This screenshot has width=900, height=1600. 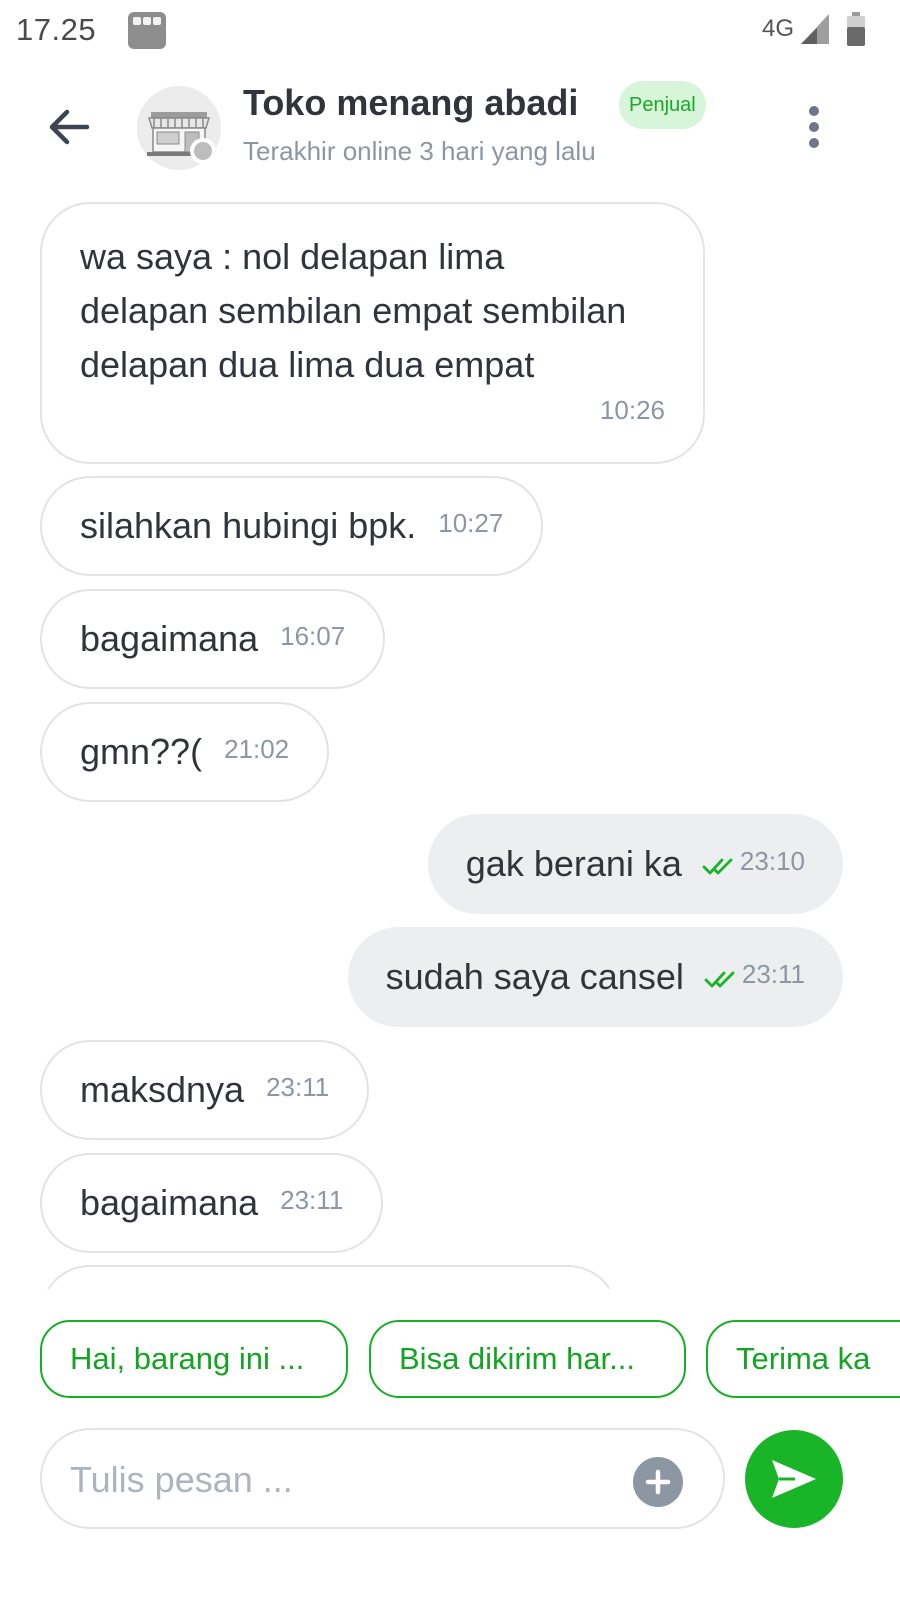 What do you see at coordinates (419, 151) in the screenshot?
I see `last-online-status: Terakhir online 3 hari yang lalu` at bounding box center [419, 151].